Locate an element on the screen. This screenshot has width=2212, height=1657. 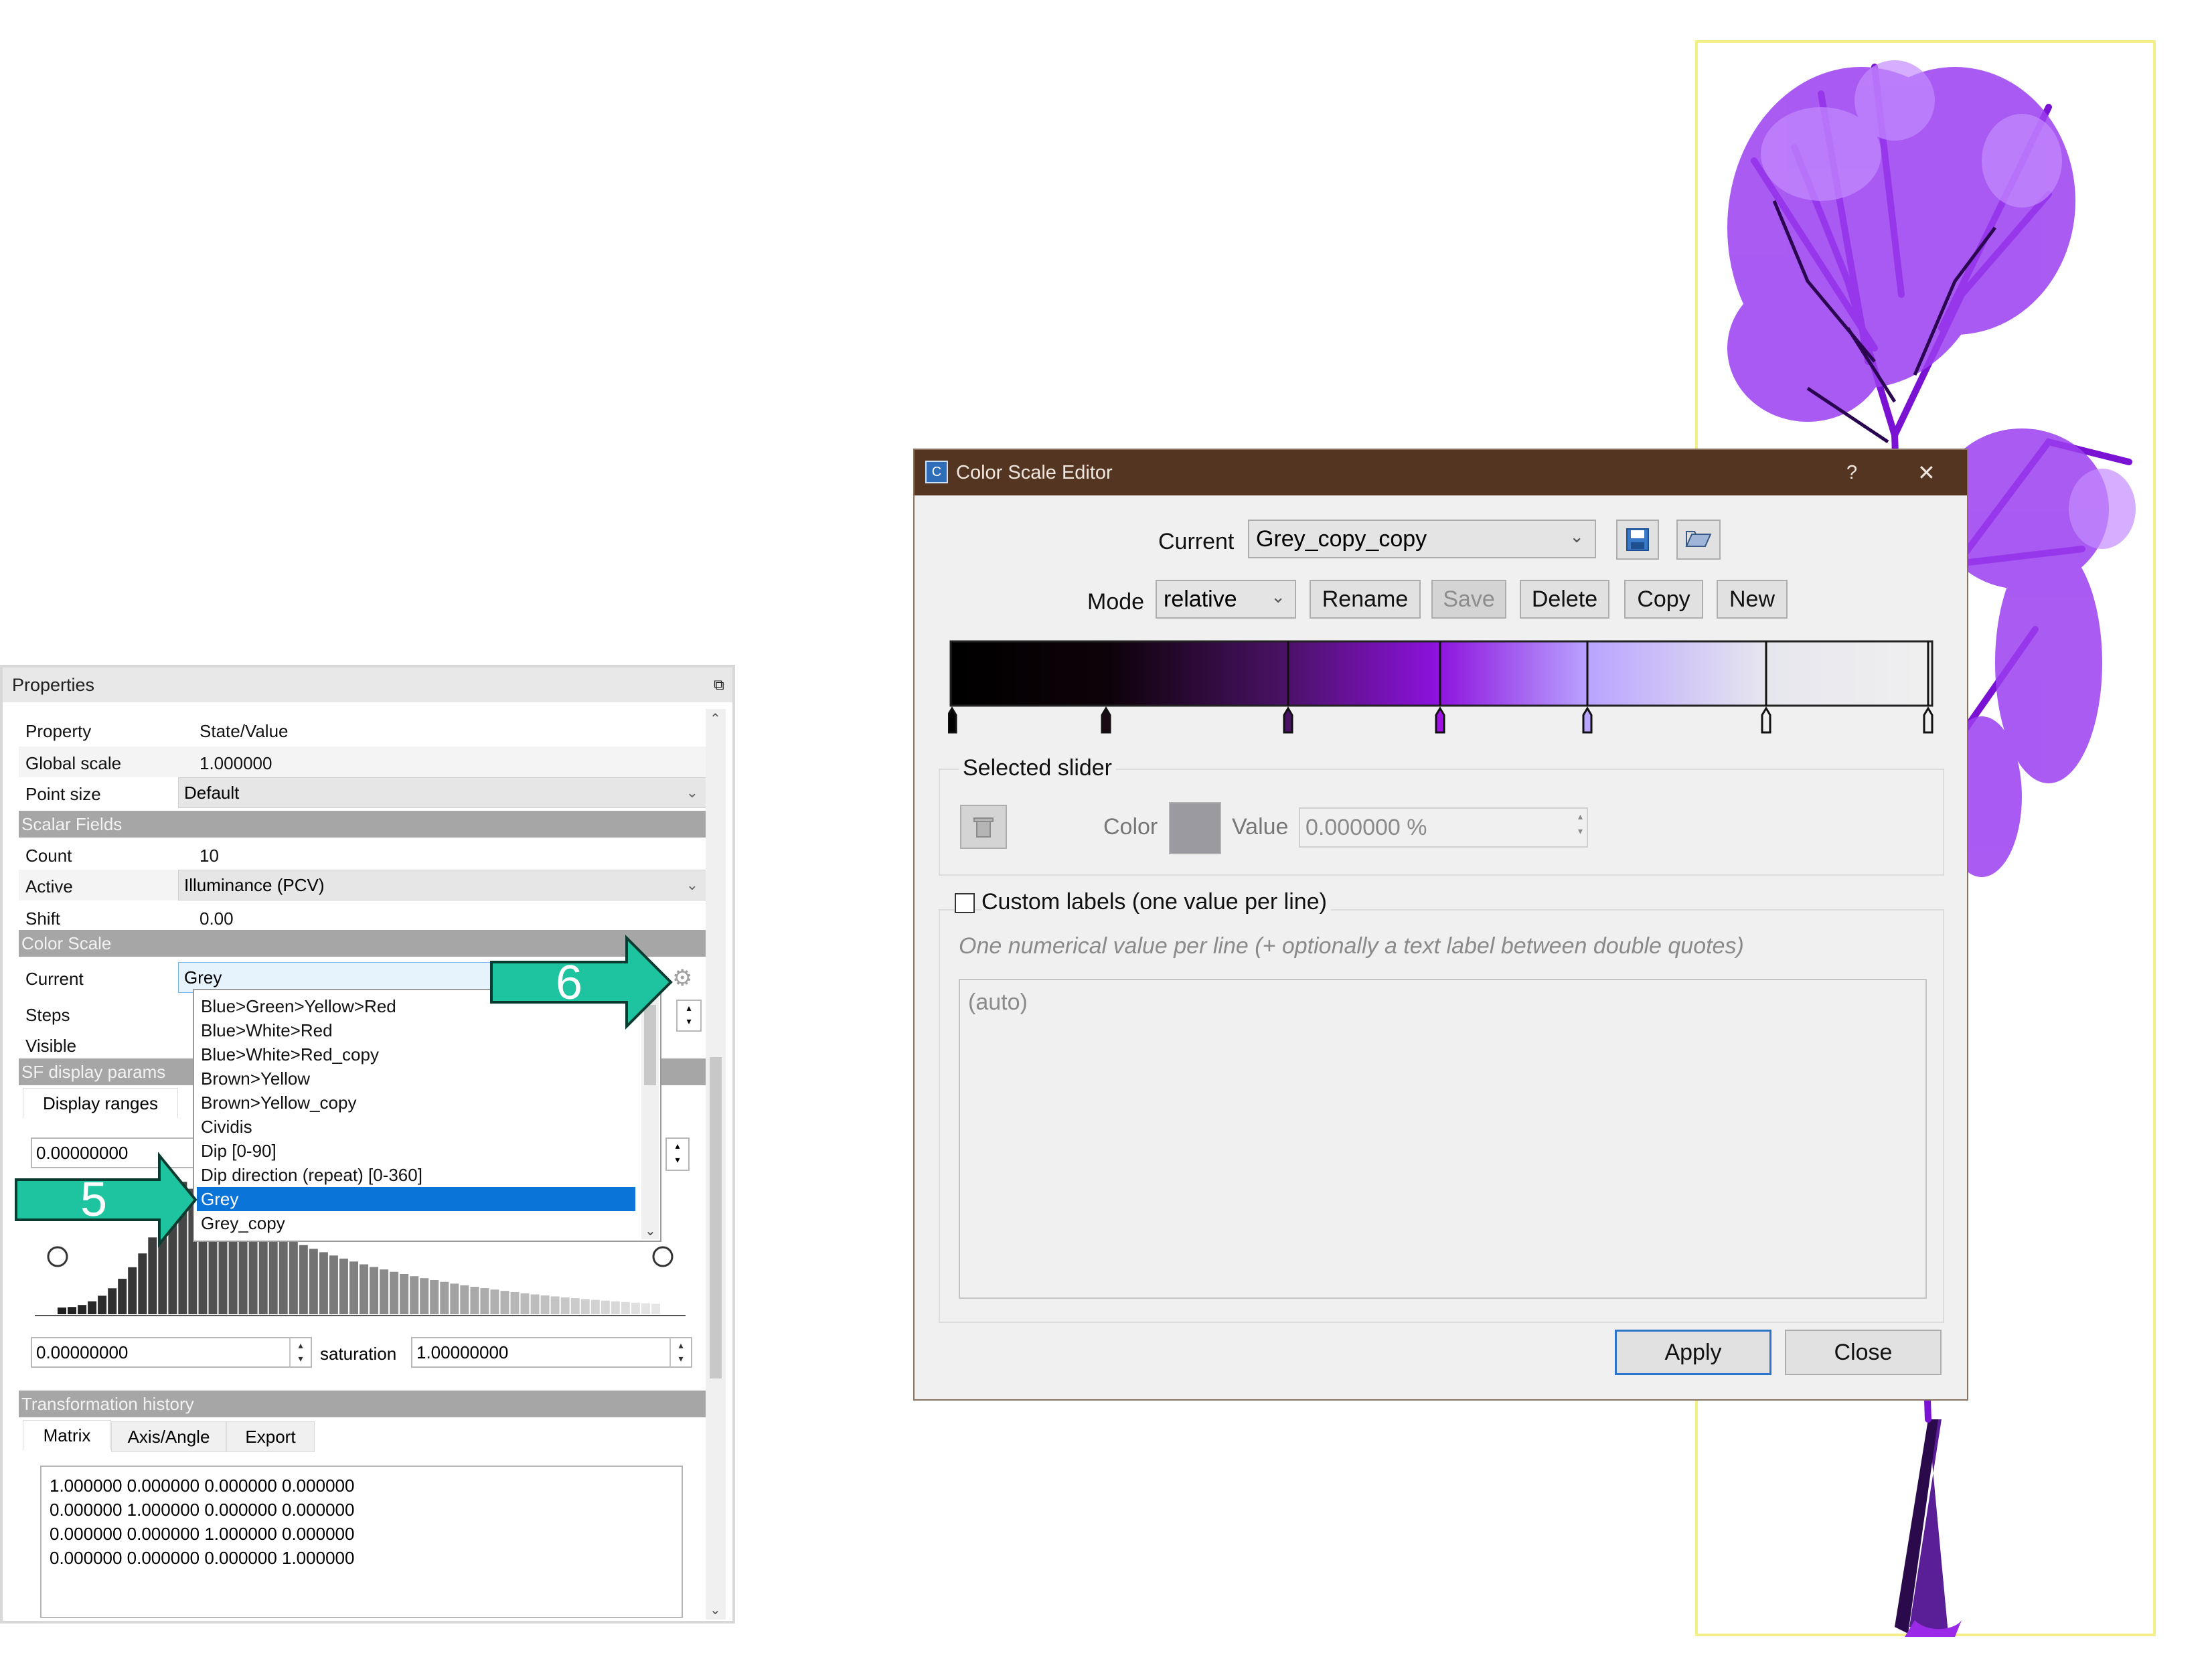
tab-display-ranges: Display ranges is located at coordinates (100, 1103).